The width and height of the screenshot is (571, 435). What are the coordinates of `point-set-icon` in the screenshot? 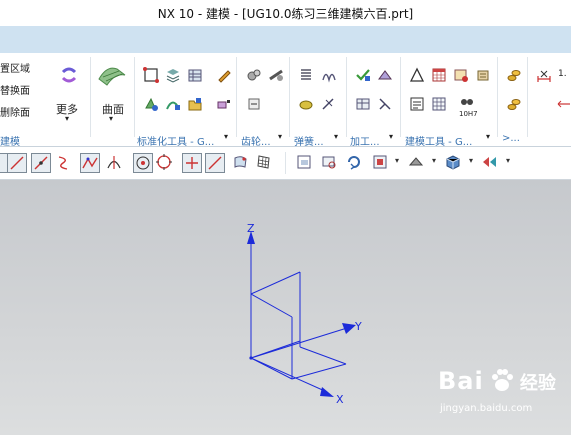 It's located at (151, 75).